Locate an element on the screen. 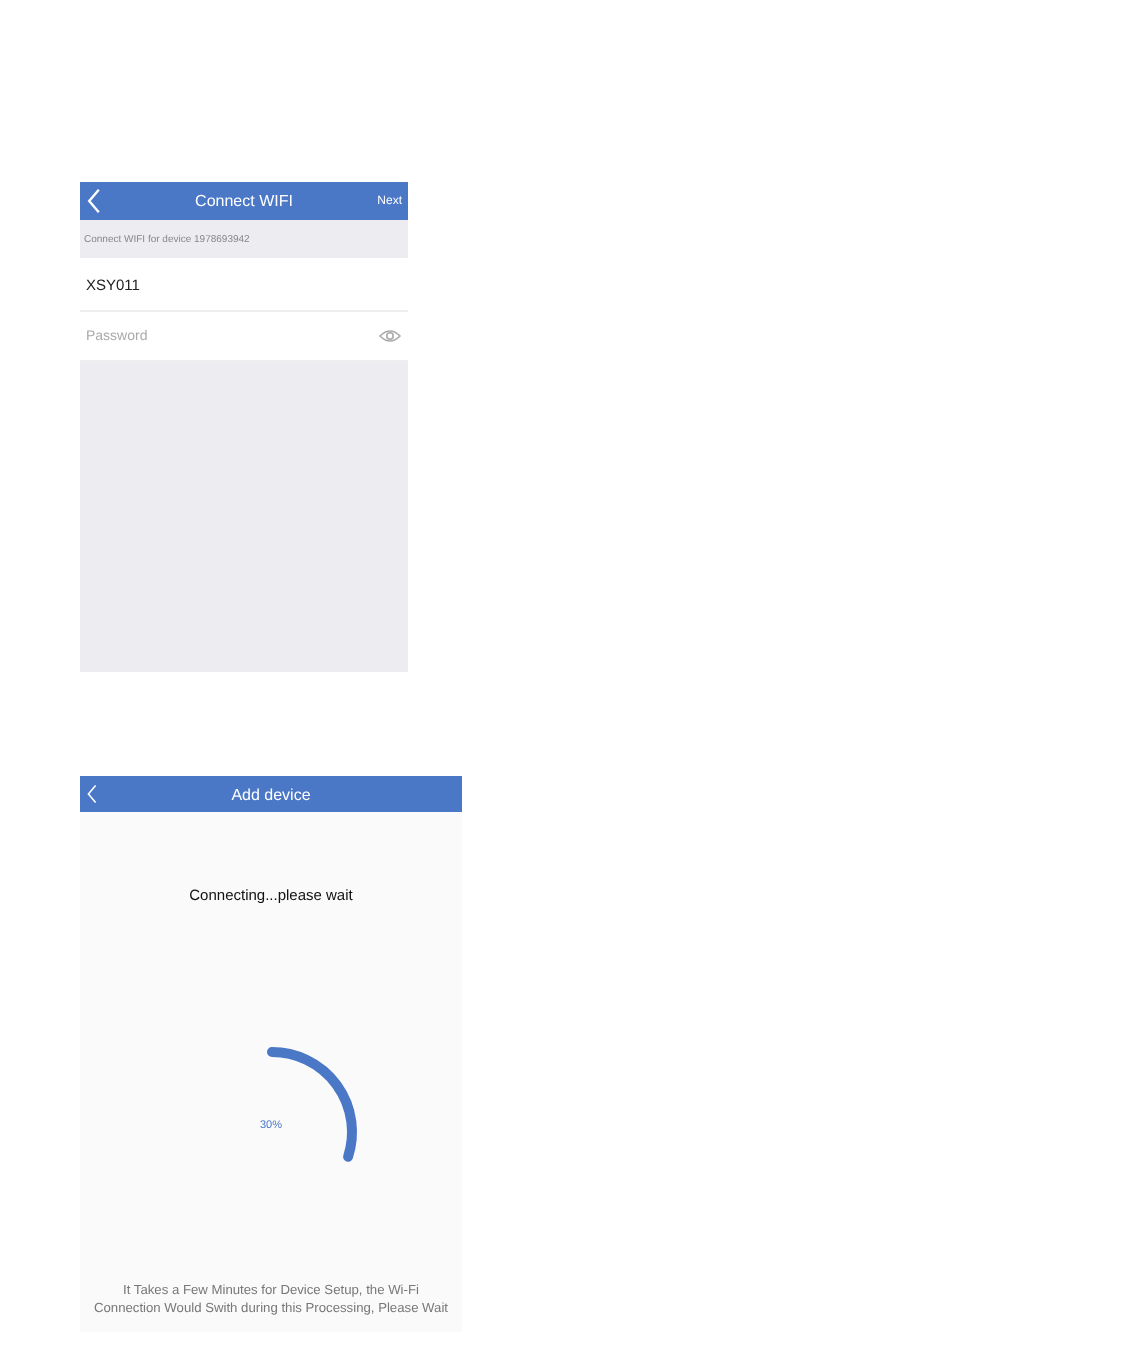  screen-title: Connect WIFI is located at coordinates (244, 201).